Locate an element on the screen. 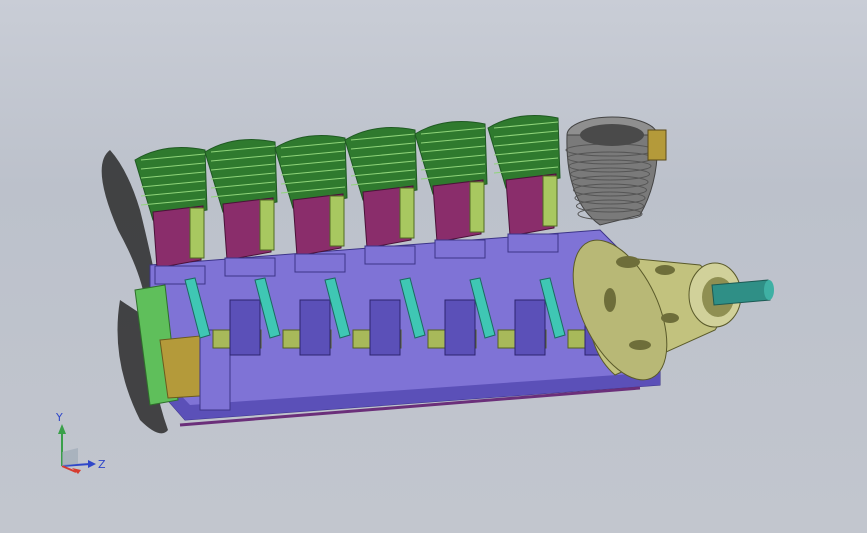 The height and width of the screenshot is (533, 867). y-axis-arrow is located at coordinates (62, 429).